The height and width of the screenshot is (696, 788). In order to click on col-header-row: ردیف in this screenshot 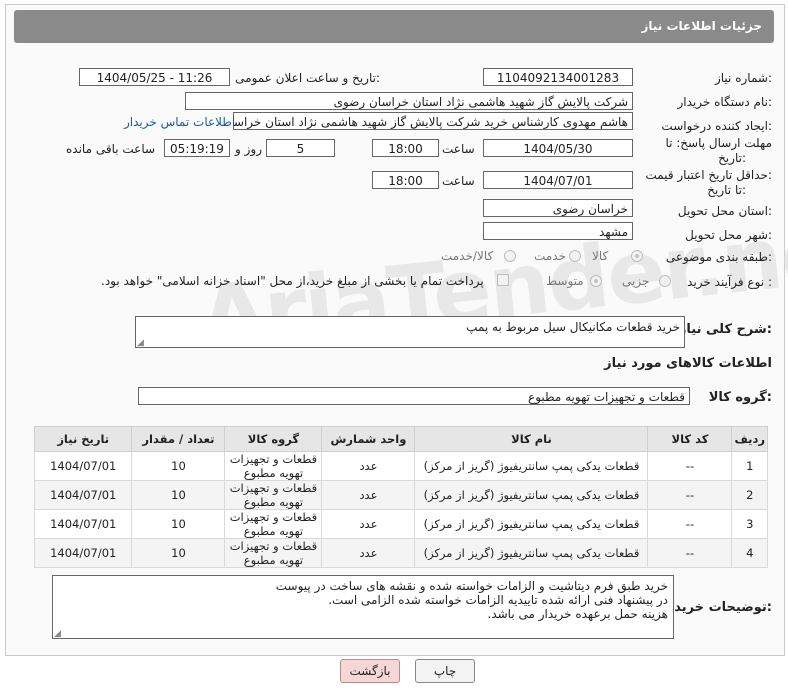, I will do `click(749, 439)`.